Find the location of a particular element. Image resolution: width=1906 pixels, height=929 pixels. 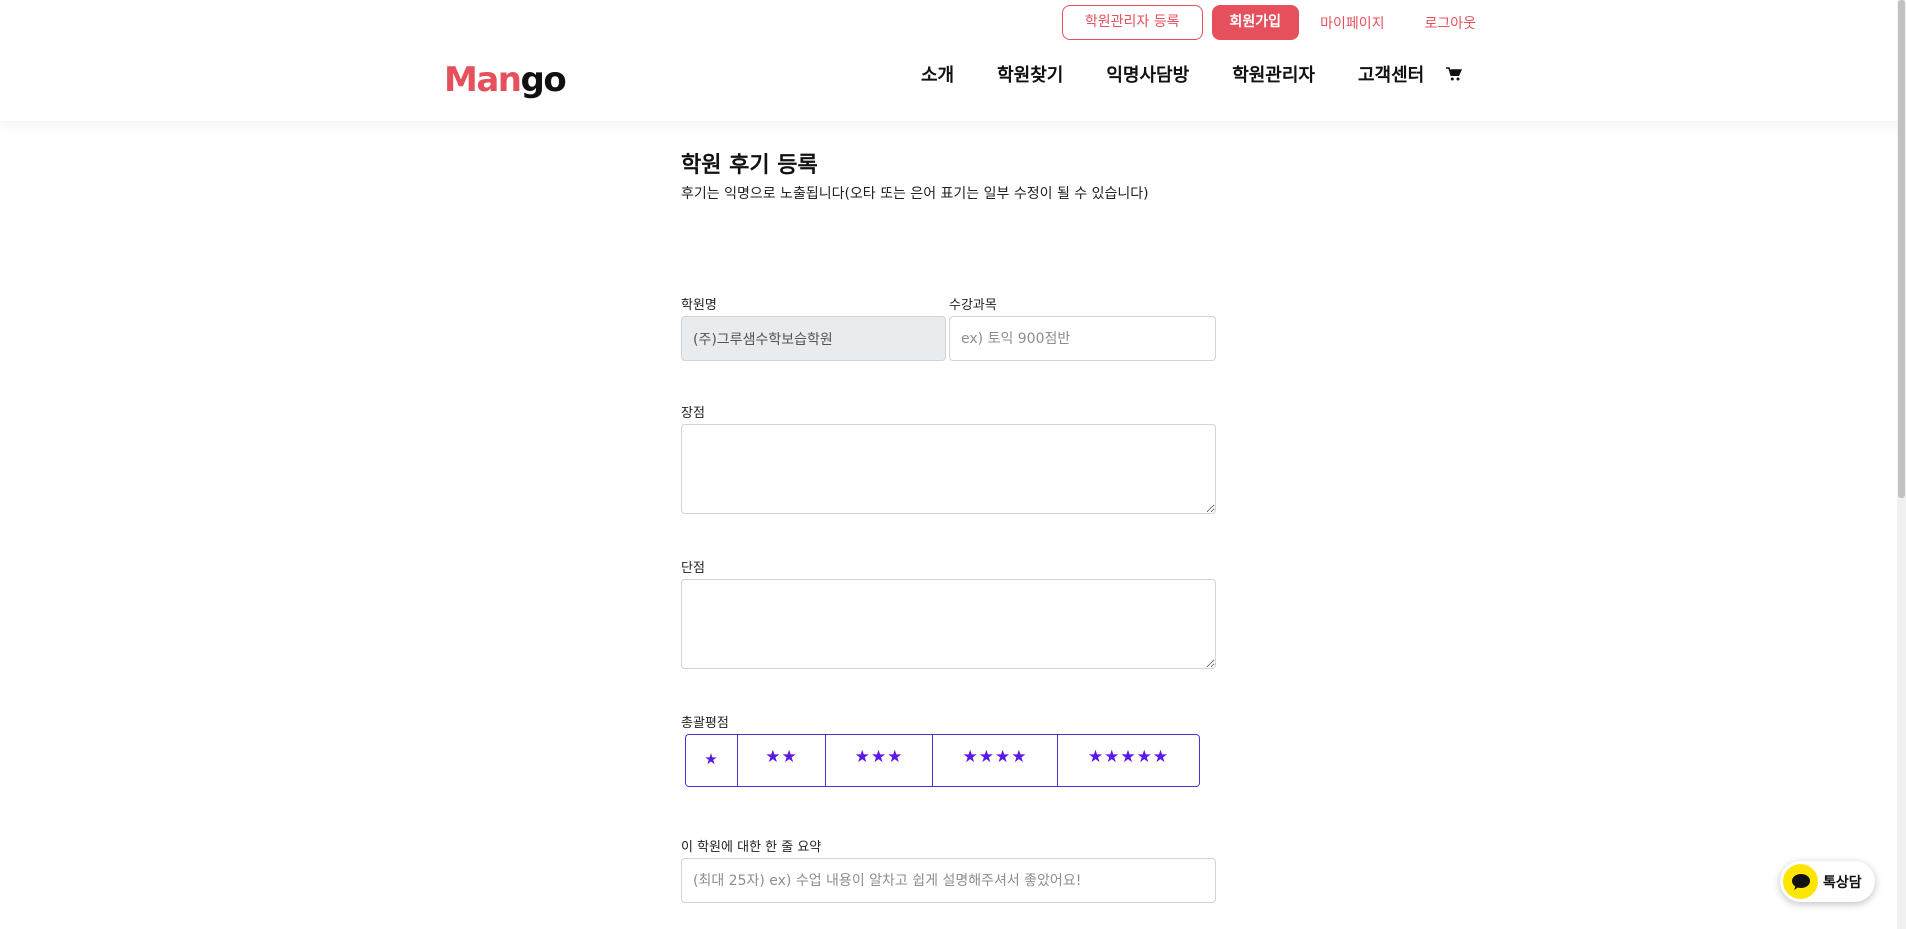

course-label: 수강과목 is located at coordinates (973, 305).